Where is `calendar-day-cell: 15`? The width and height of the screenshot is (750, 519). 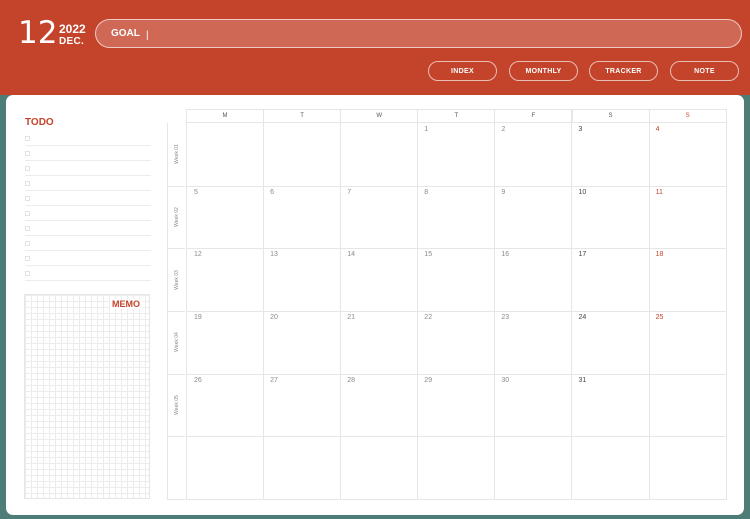 calendar-day-cell: 15 is located at coordinates (456, 280).